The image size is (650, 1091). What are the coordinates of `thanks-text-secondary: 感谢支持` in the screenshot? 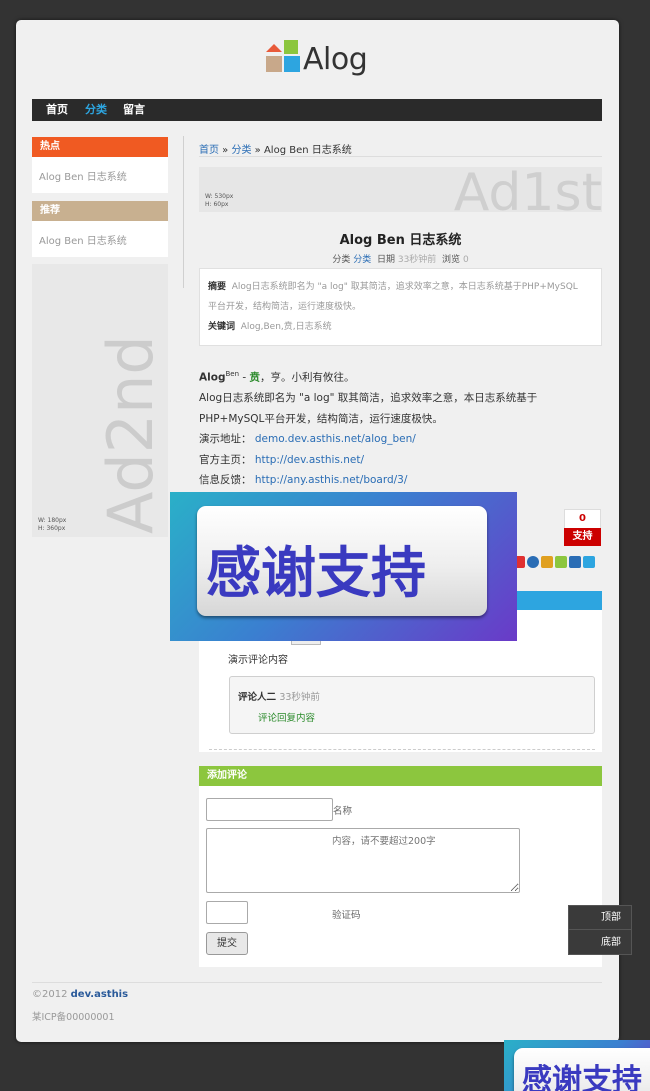 It's located at (582, 1077).